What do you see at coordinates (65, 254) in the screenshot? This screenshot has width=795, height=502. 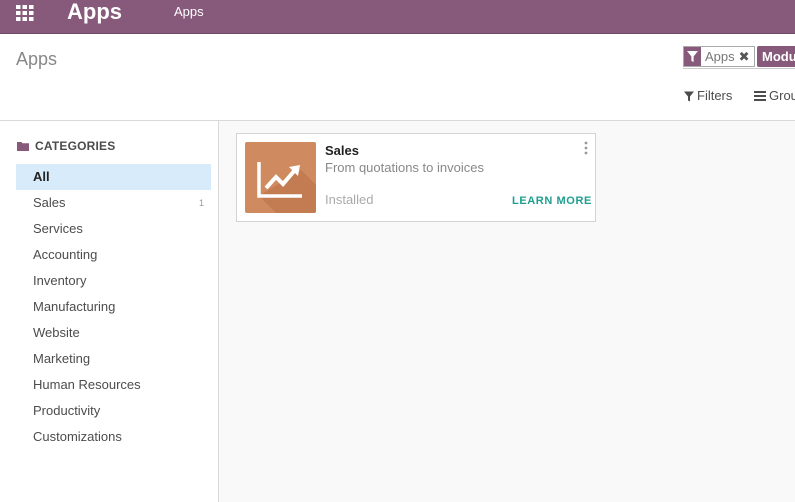 I see `sidebar-item-label: Accounting` at bounding box center [65, 254].